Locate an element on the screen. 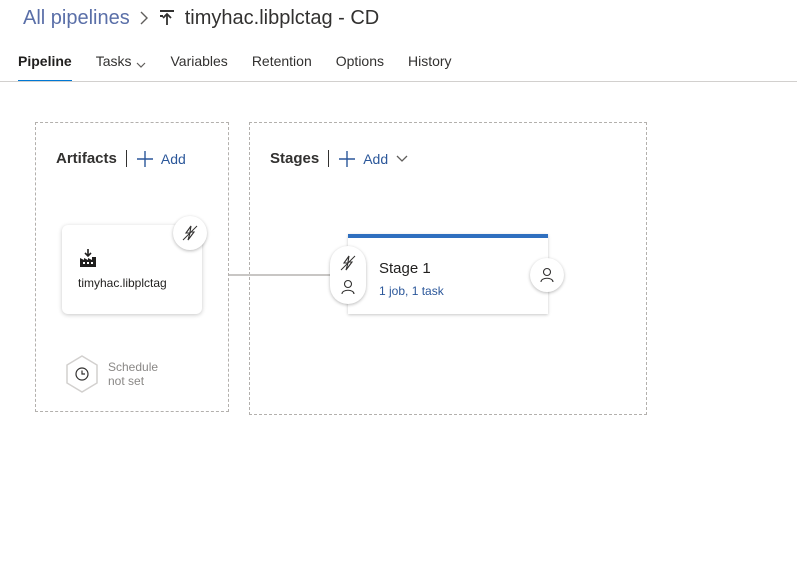 The image size is (797, 588). post-deployment-approvals-button is located at coordinates (547, 275).